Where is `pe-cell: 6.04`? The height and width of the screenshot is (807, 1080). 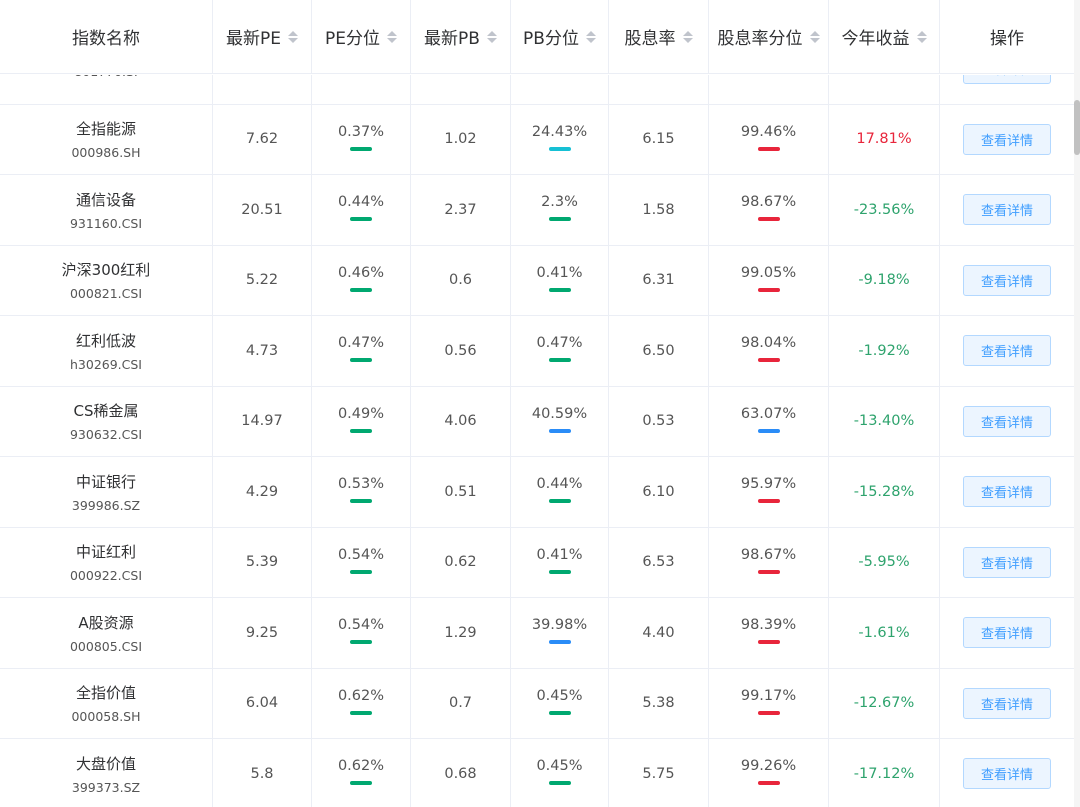 pe-cell: 6.04 is located at coordinates (262, 703).